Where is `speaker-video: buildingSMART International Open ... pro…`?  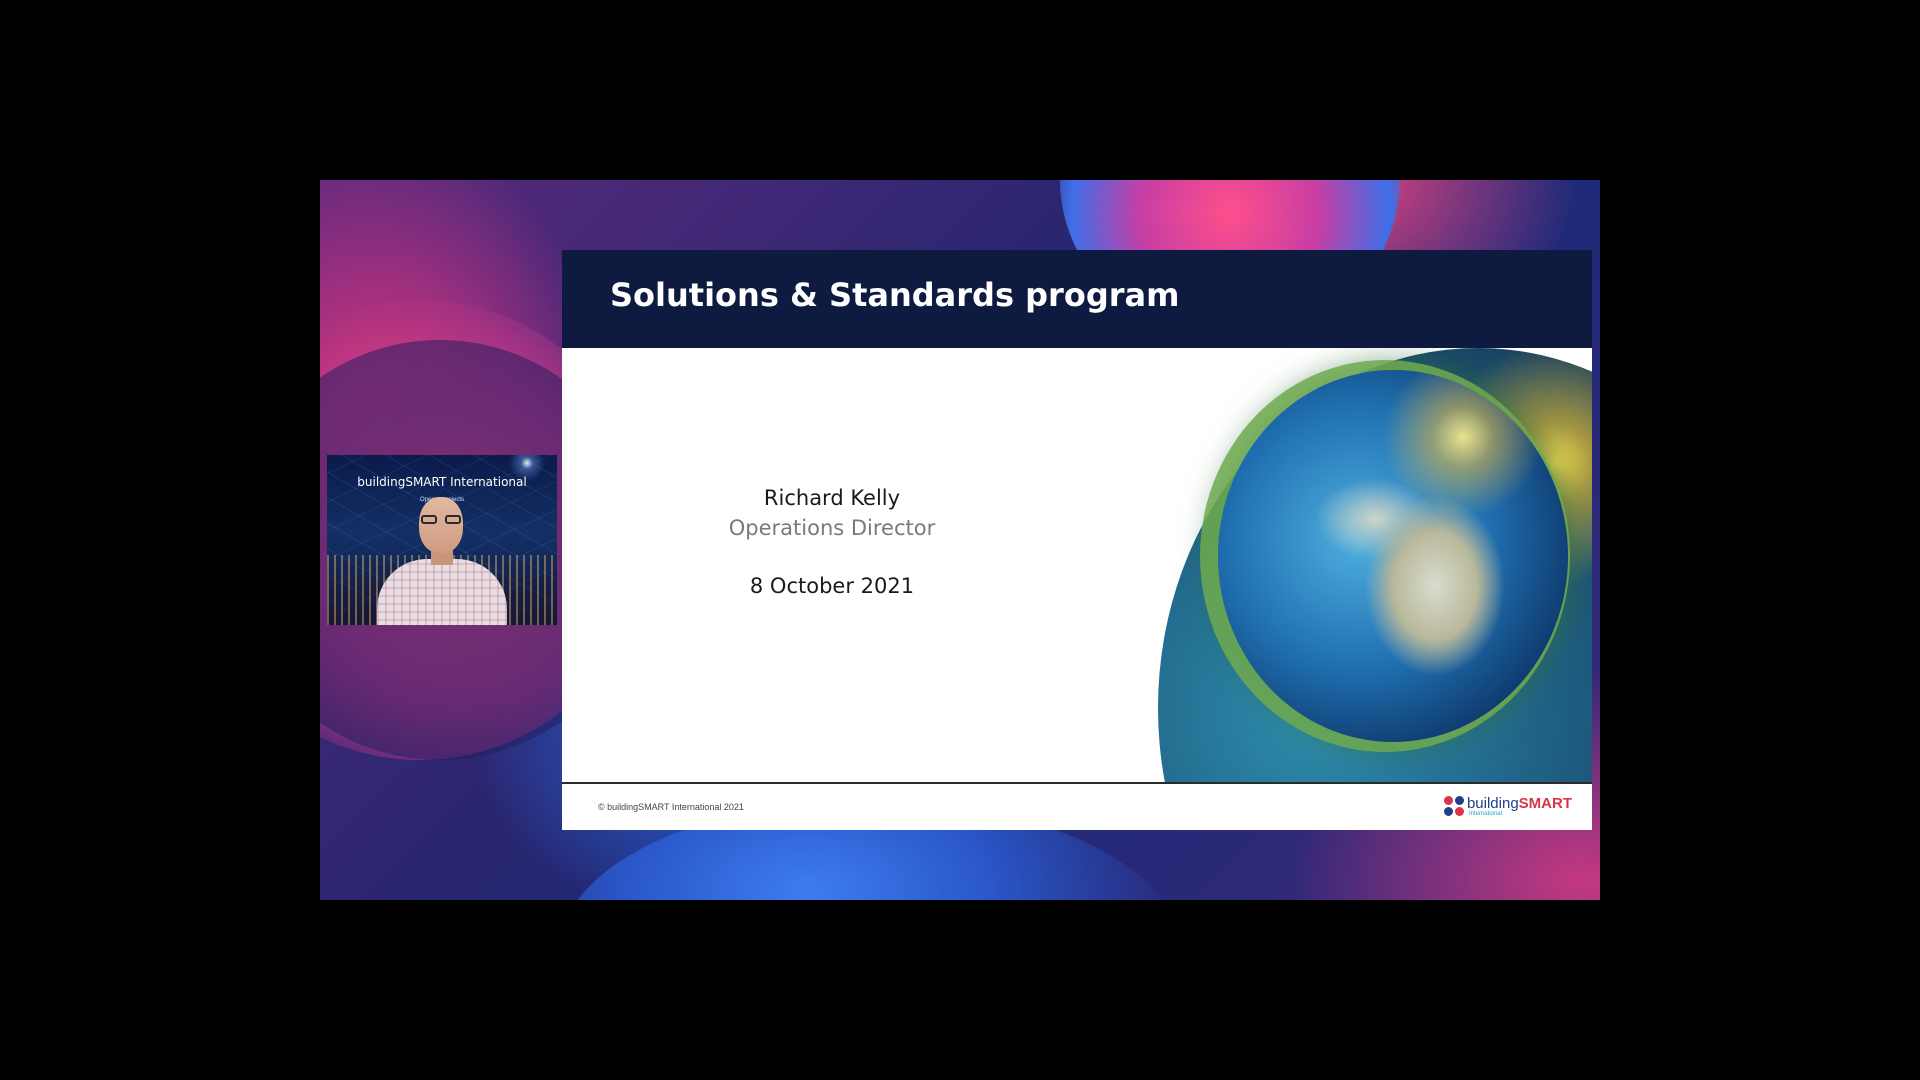
speaker-video: buildingSMART International Open ... pro… is located at coordinates (442, 540).